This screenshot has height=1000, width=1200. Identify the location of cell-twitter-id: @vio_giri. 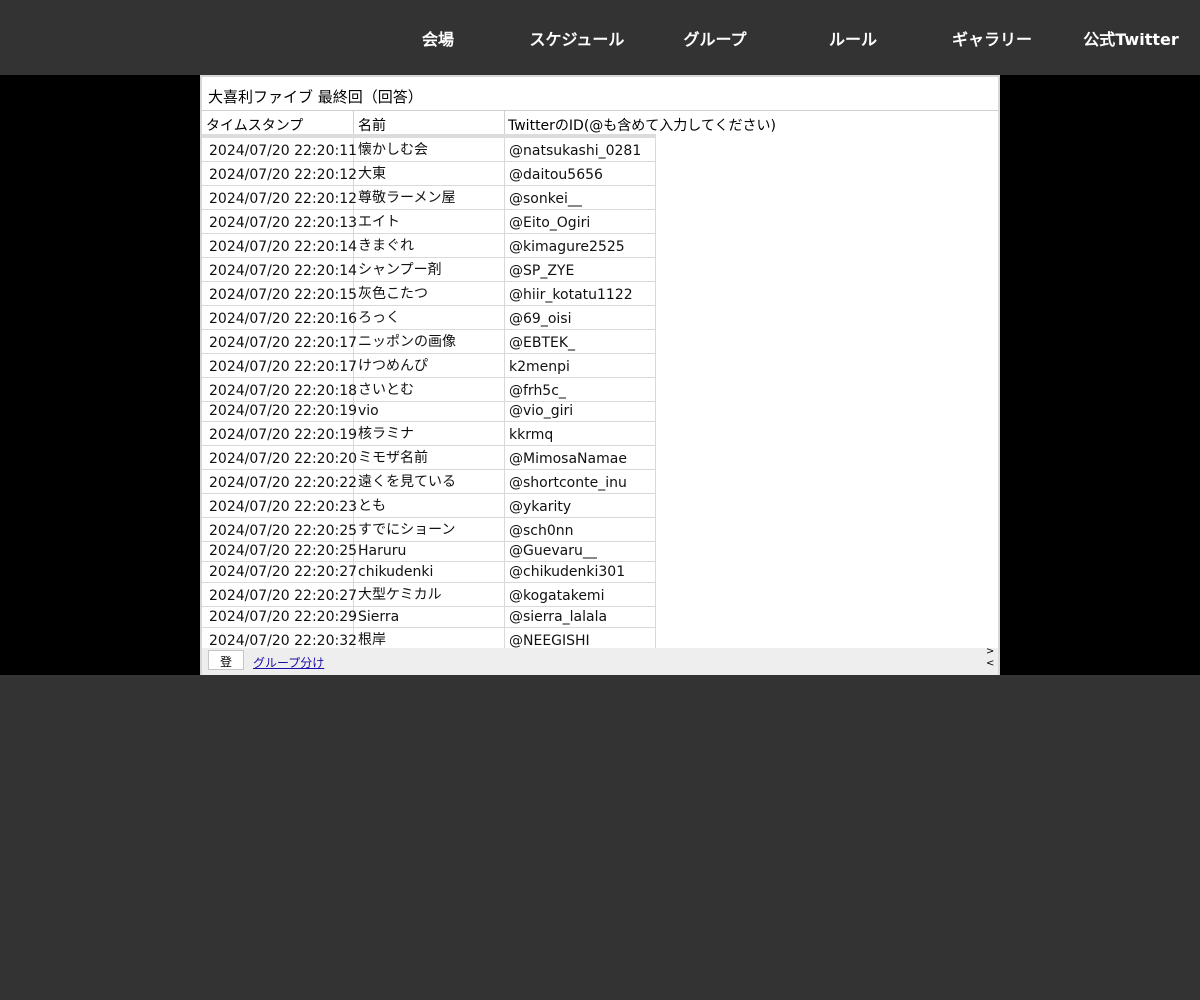
(580, 411).